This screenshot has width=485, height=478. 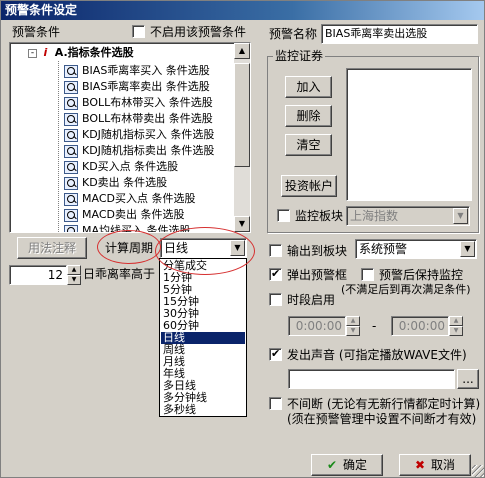 What do you see at coordinates (319, 216) in the screenshot?
I see `monitor-board-label: 监控板块` at bounding box center [319, 216].